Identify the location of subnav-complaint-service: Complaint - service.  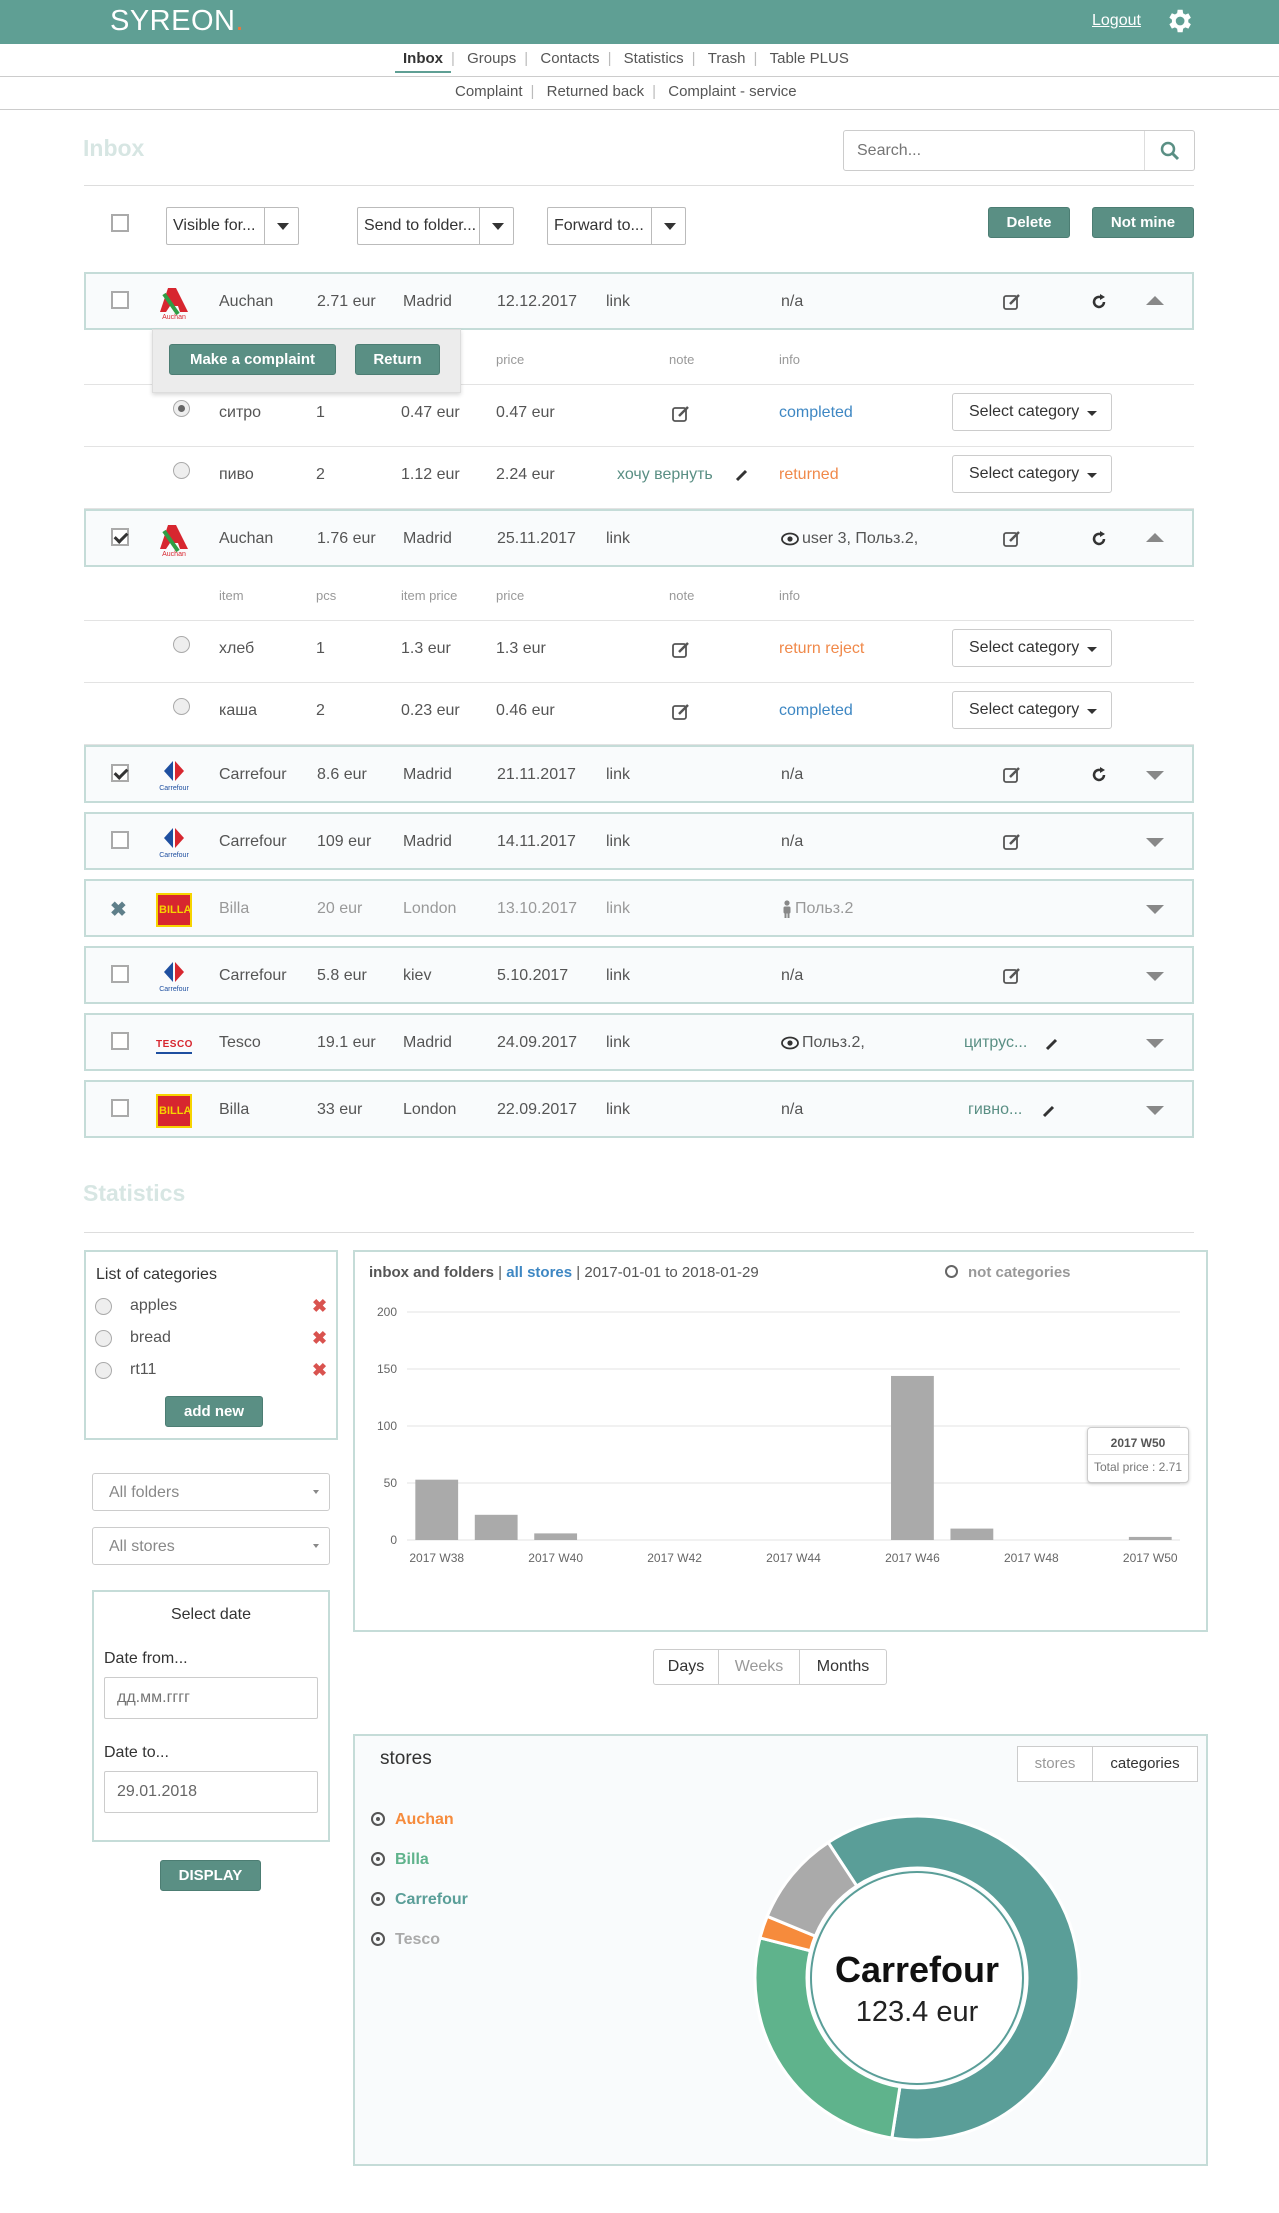
(732, 91).